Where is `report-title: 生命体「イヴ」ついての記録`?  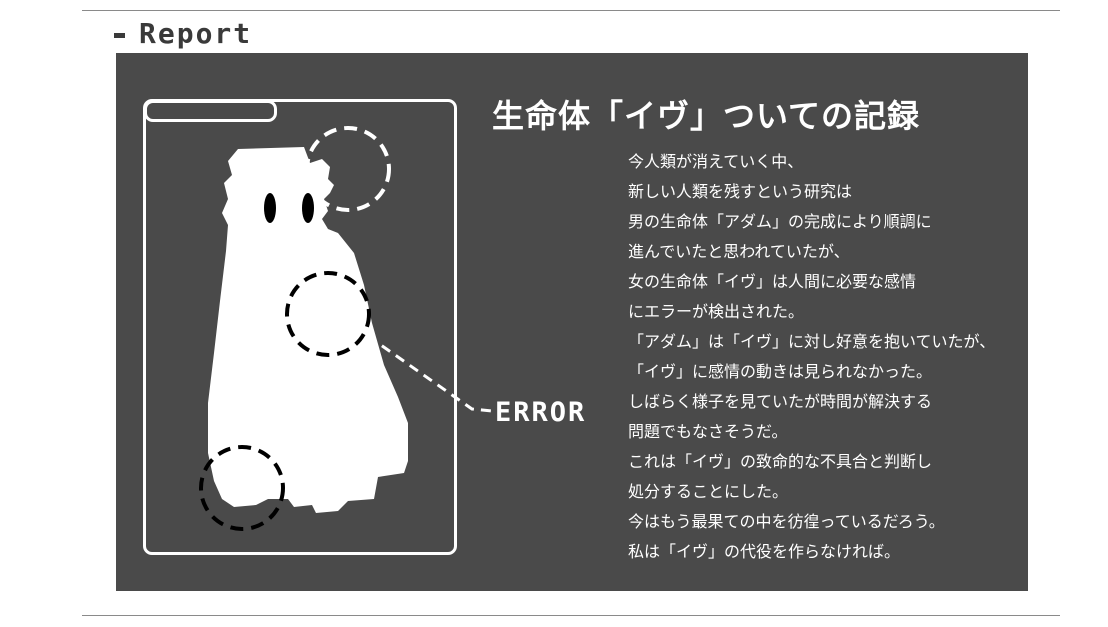
report-title: 生命体「イヴ」ついての記録 is located at coordinates (706, 116).